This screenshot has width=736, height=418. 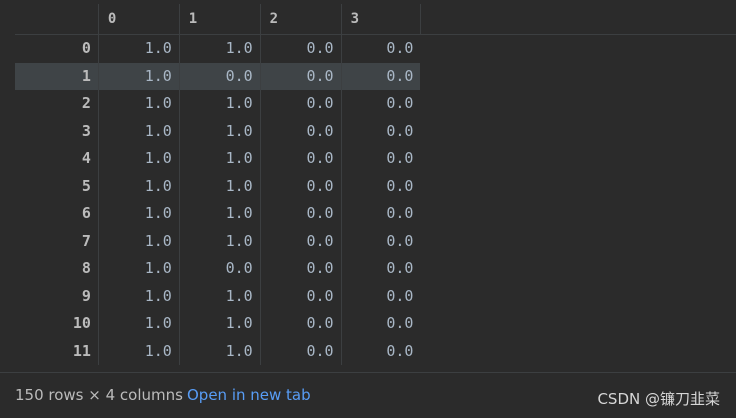 I want to click on row-index: 3, so click(x=86, y=130).